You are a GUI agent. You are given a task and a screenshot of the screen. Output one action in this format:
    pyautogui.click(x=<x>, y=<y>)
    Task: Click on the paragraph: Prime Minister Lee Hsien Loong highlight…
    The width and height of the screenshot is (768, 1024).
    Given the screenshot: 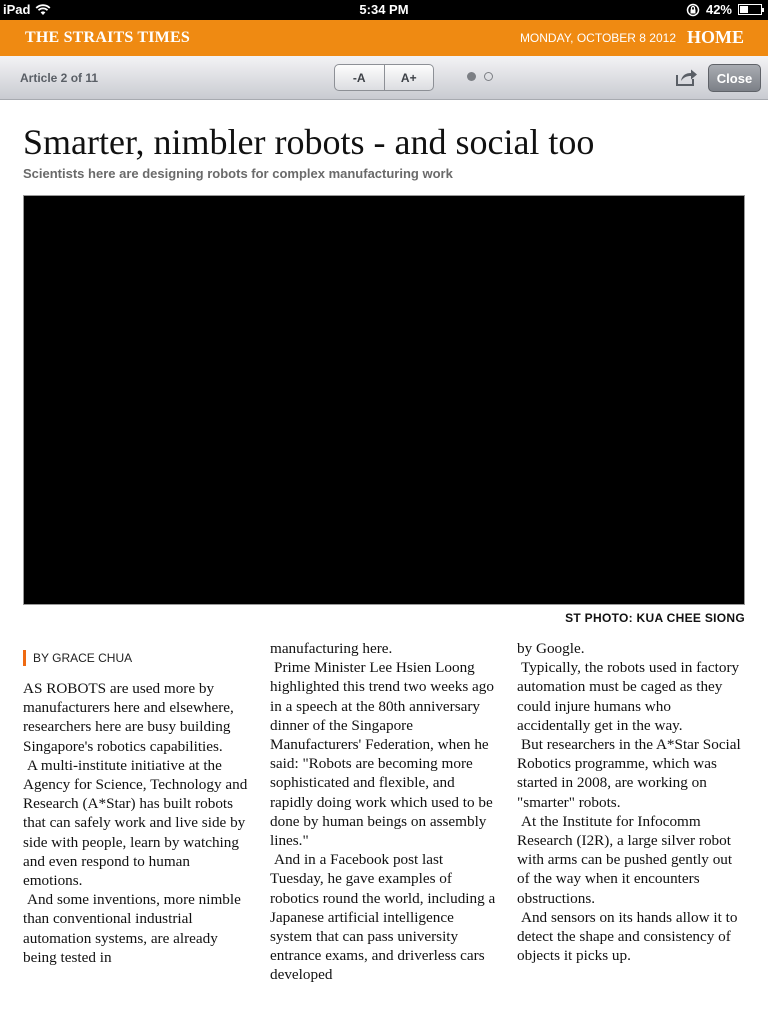 What is the action you would take?
    pyautogui.click(x=382, y=754)
    